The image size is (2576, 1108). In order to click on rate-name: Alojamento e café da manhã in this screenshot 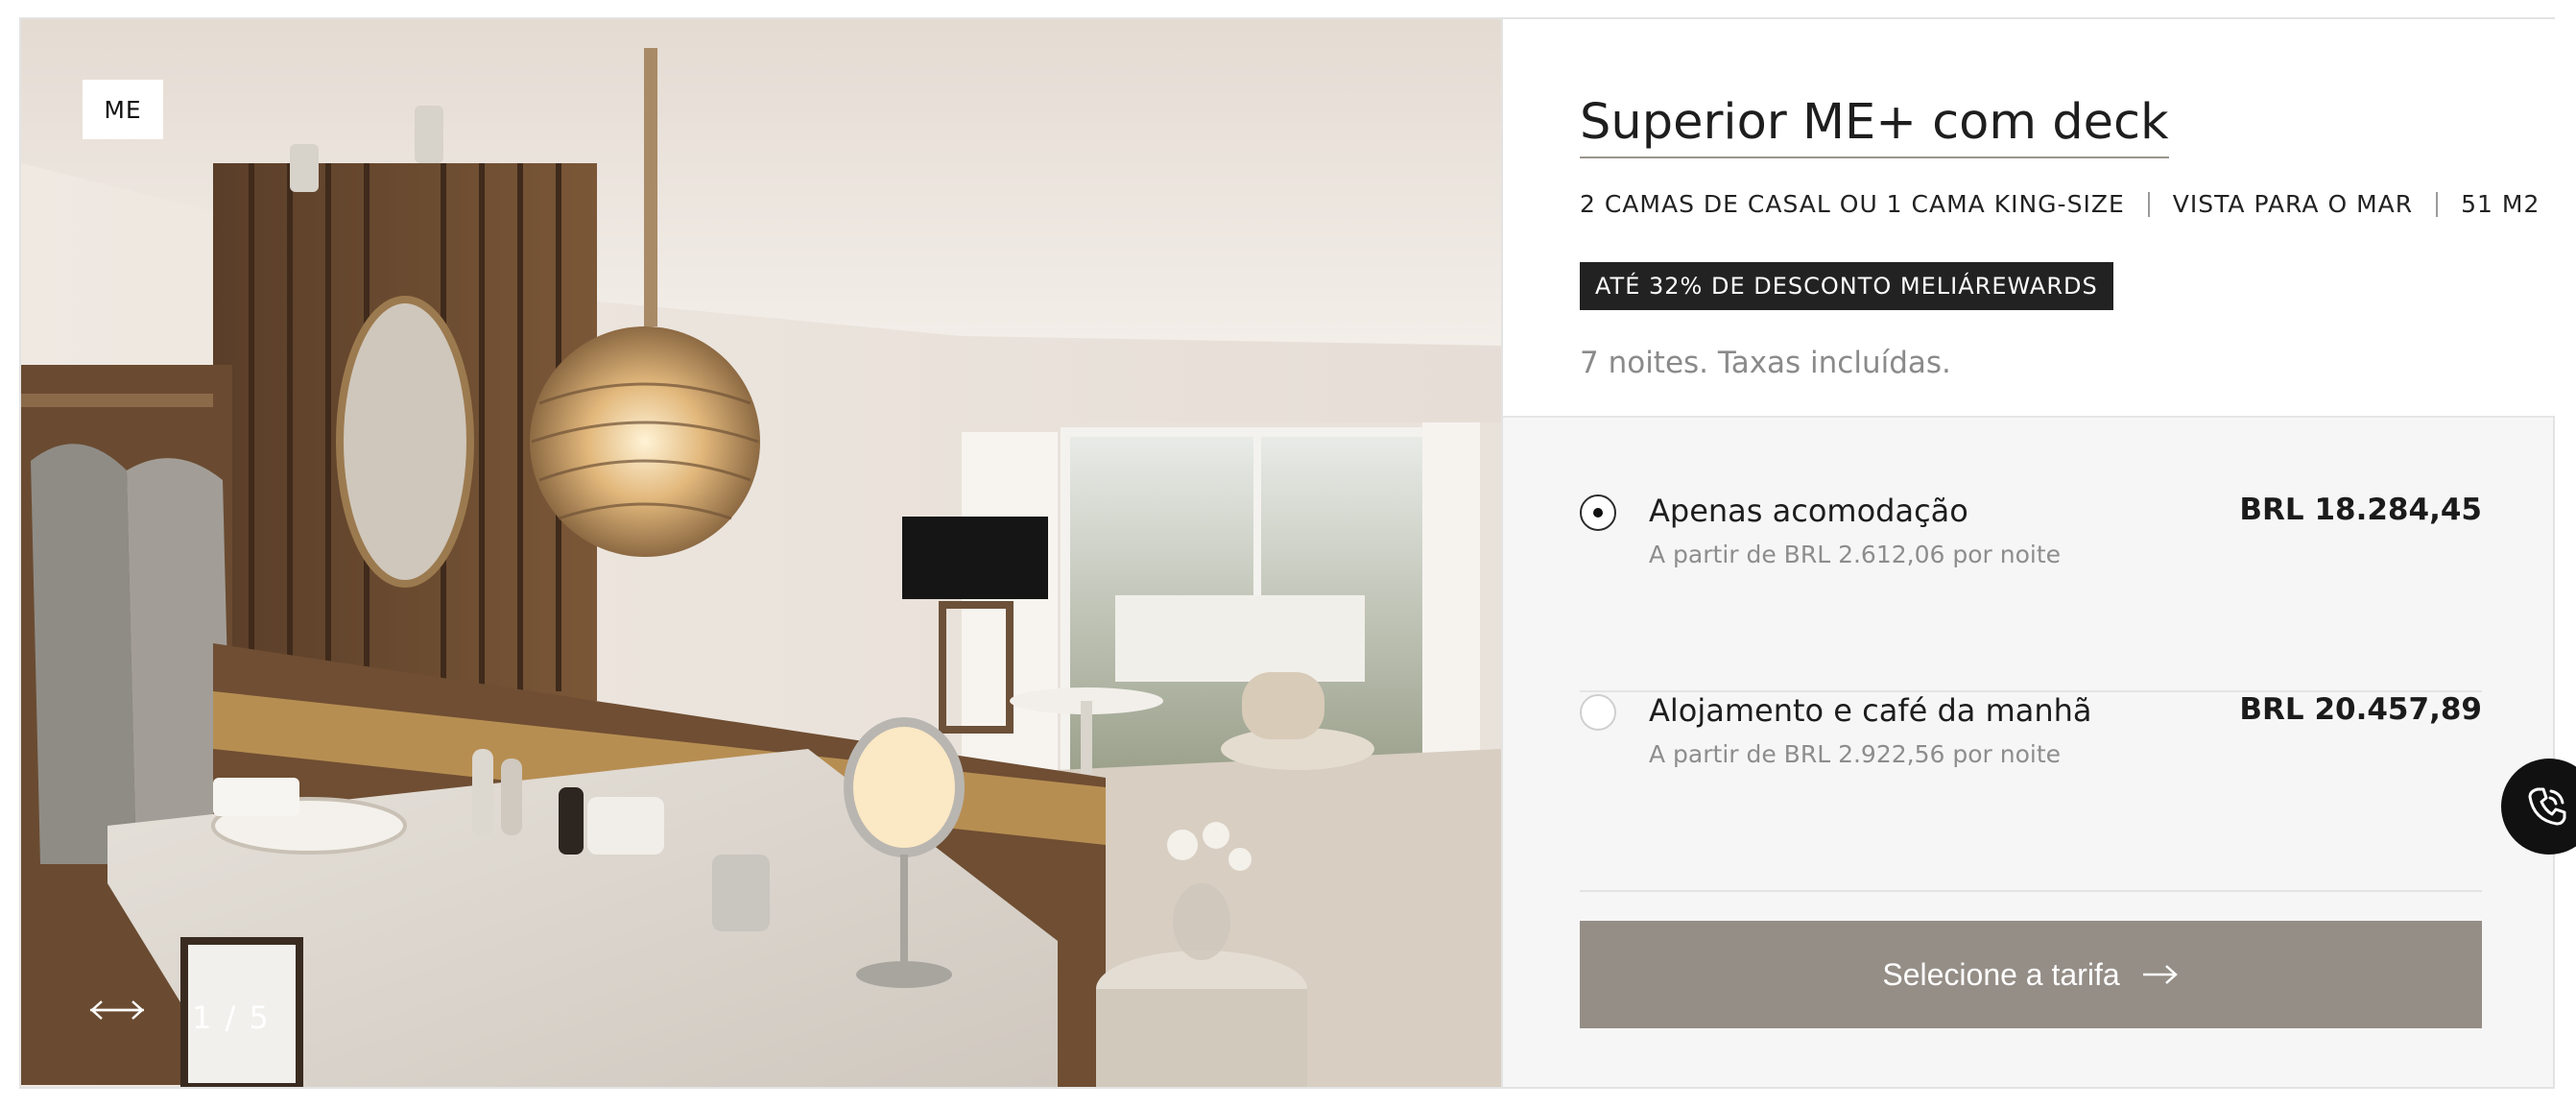, I will do `click(1870, 710)`.